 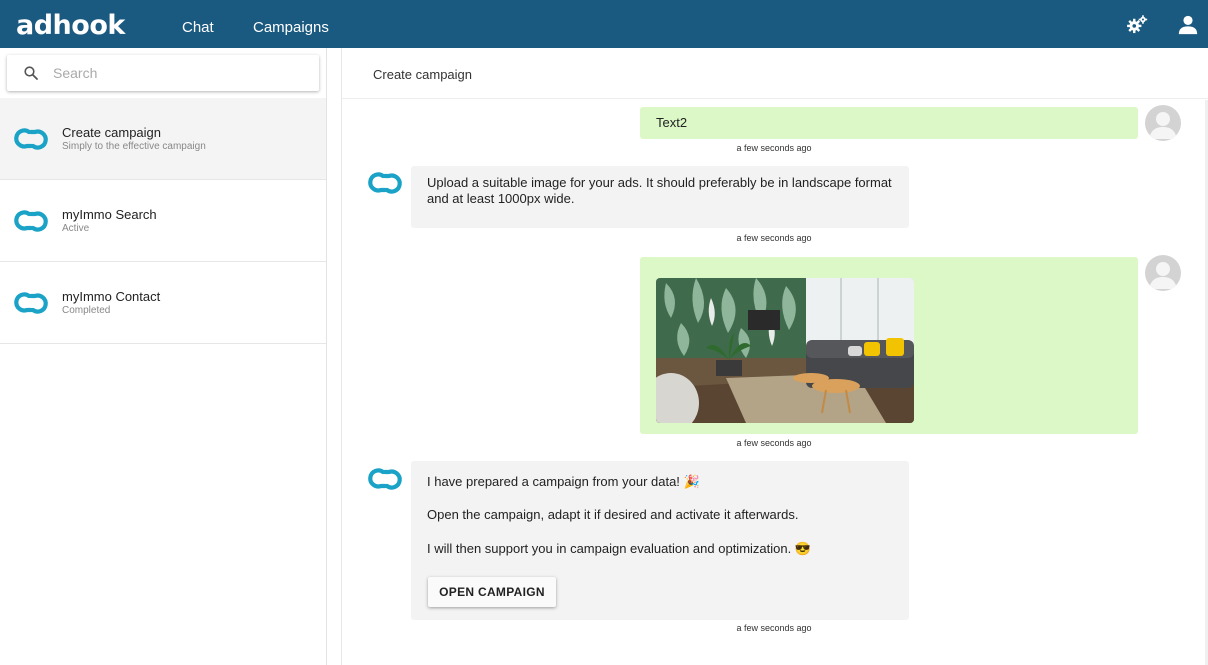 I want to click on message-text: Text2, so click(x=672, y=122).